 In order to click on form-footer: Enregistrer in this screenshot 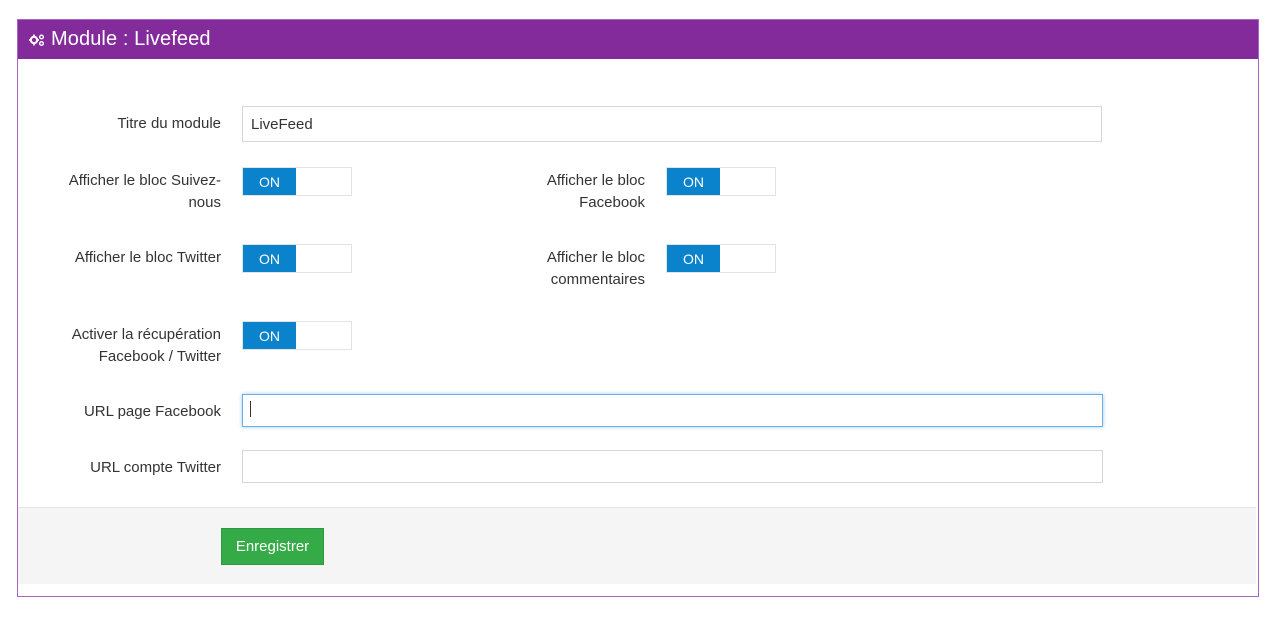, I will do `click(637, 545)`.